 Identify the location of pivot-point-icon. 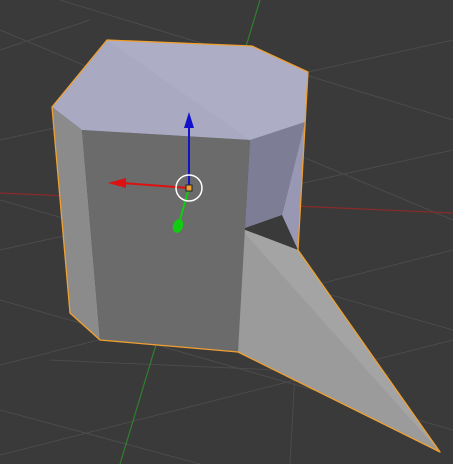
(189, 188).